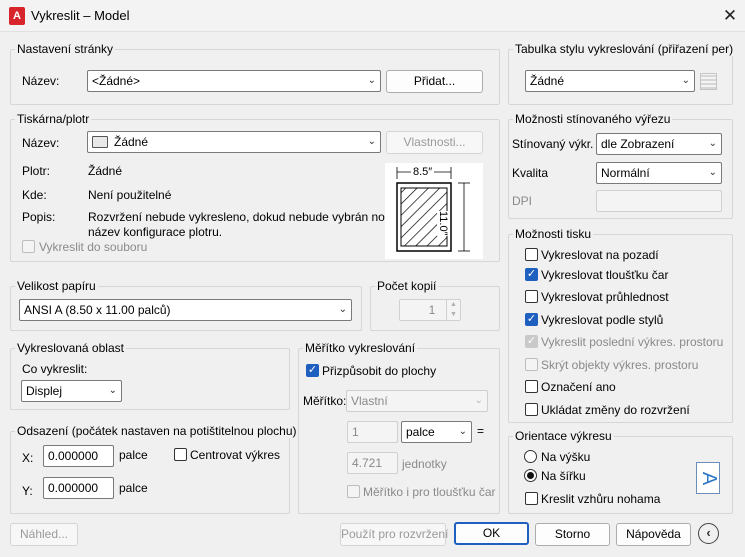 The image size is (745, 557). I want to click on shade-plot-label: Stínovaný výkr., so click(553, 144).